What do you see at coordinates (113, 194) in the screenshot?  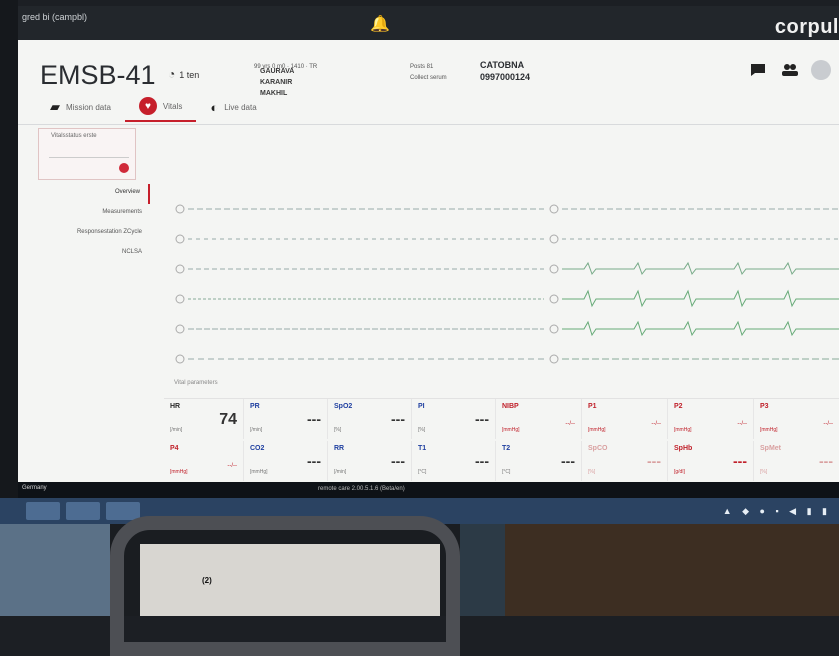 I see `sidebar-item-overview: Overview` at bounding box center [113, 194].